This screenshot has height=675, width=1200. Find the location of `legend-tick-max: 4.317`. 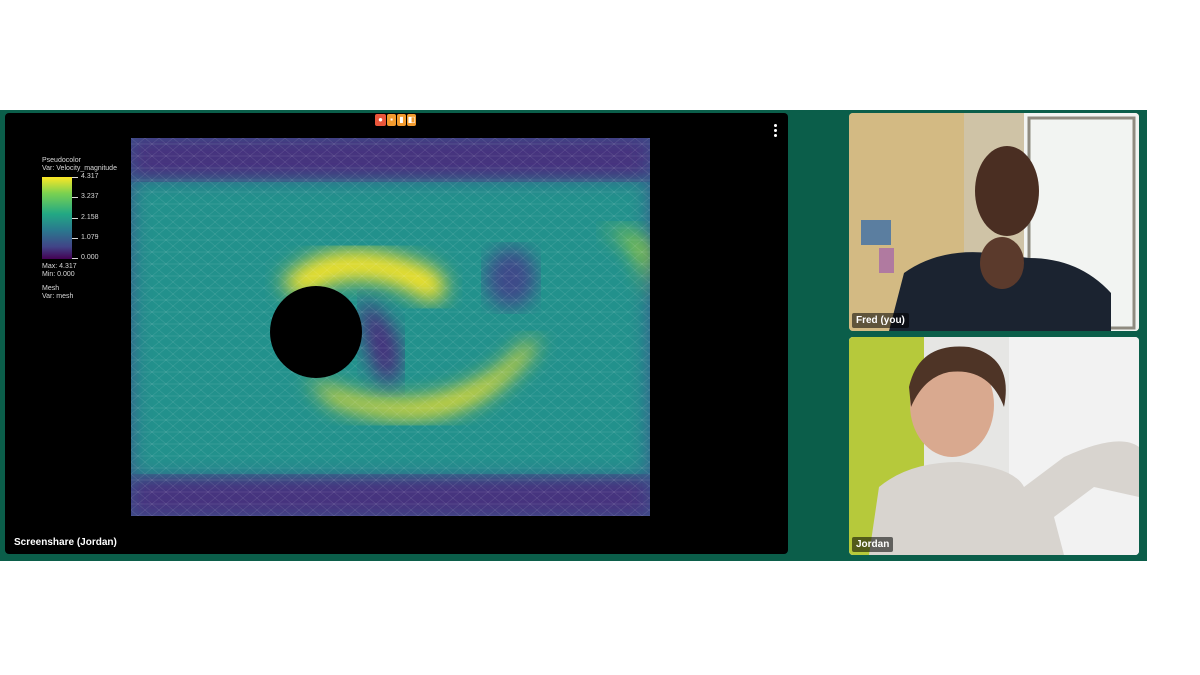

legend-tick-max: 4.317 is located at coordinates (90, 176).